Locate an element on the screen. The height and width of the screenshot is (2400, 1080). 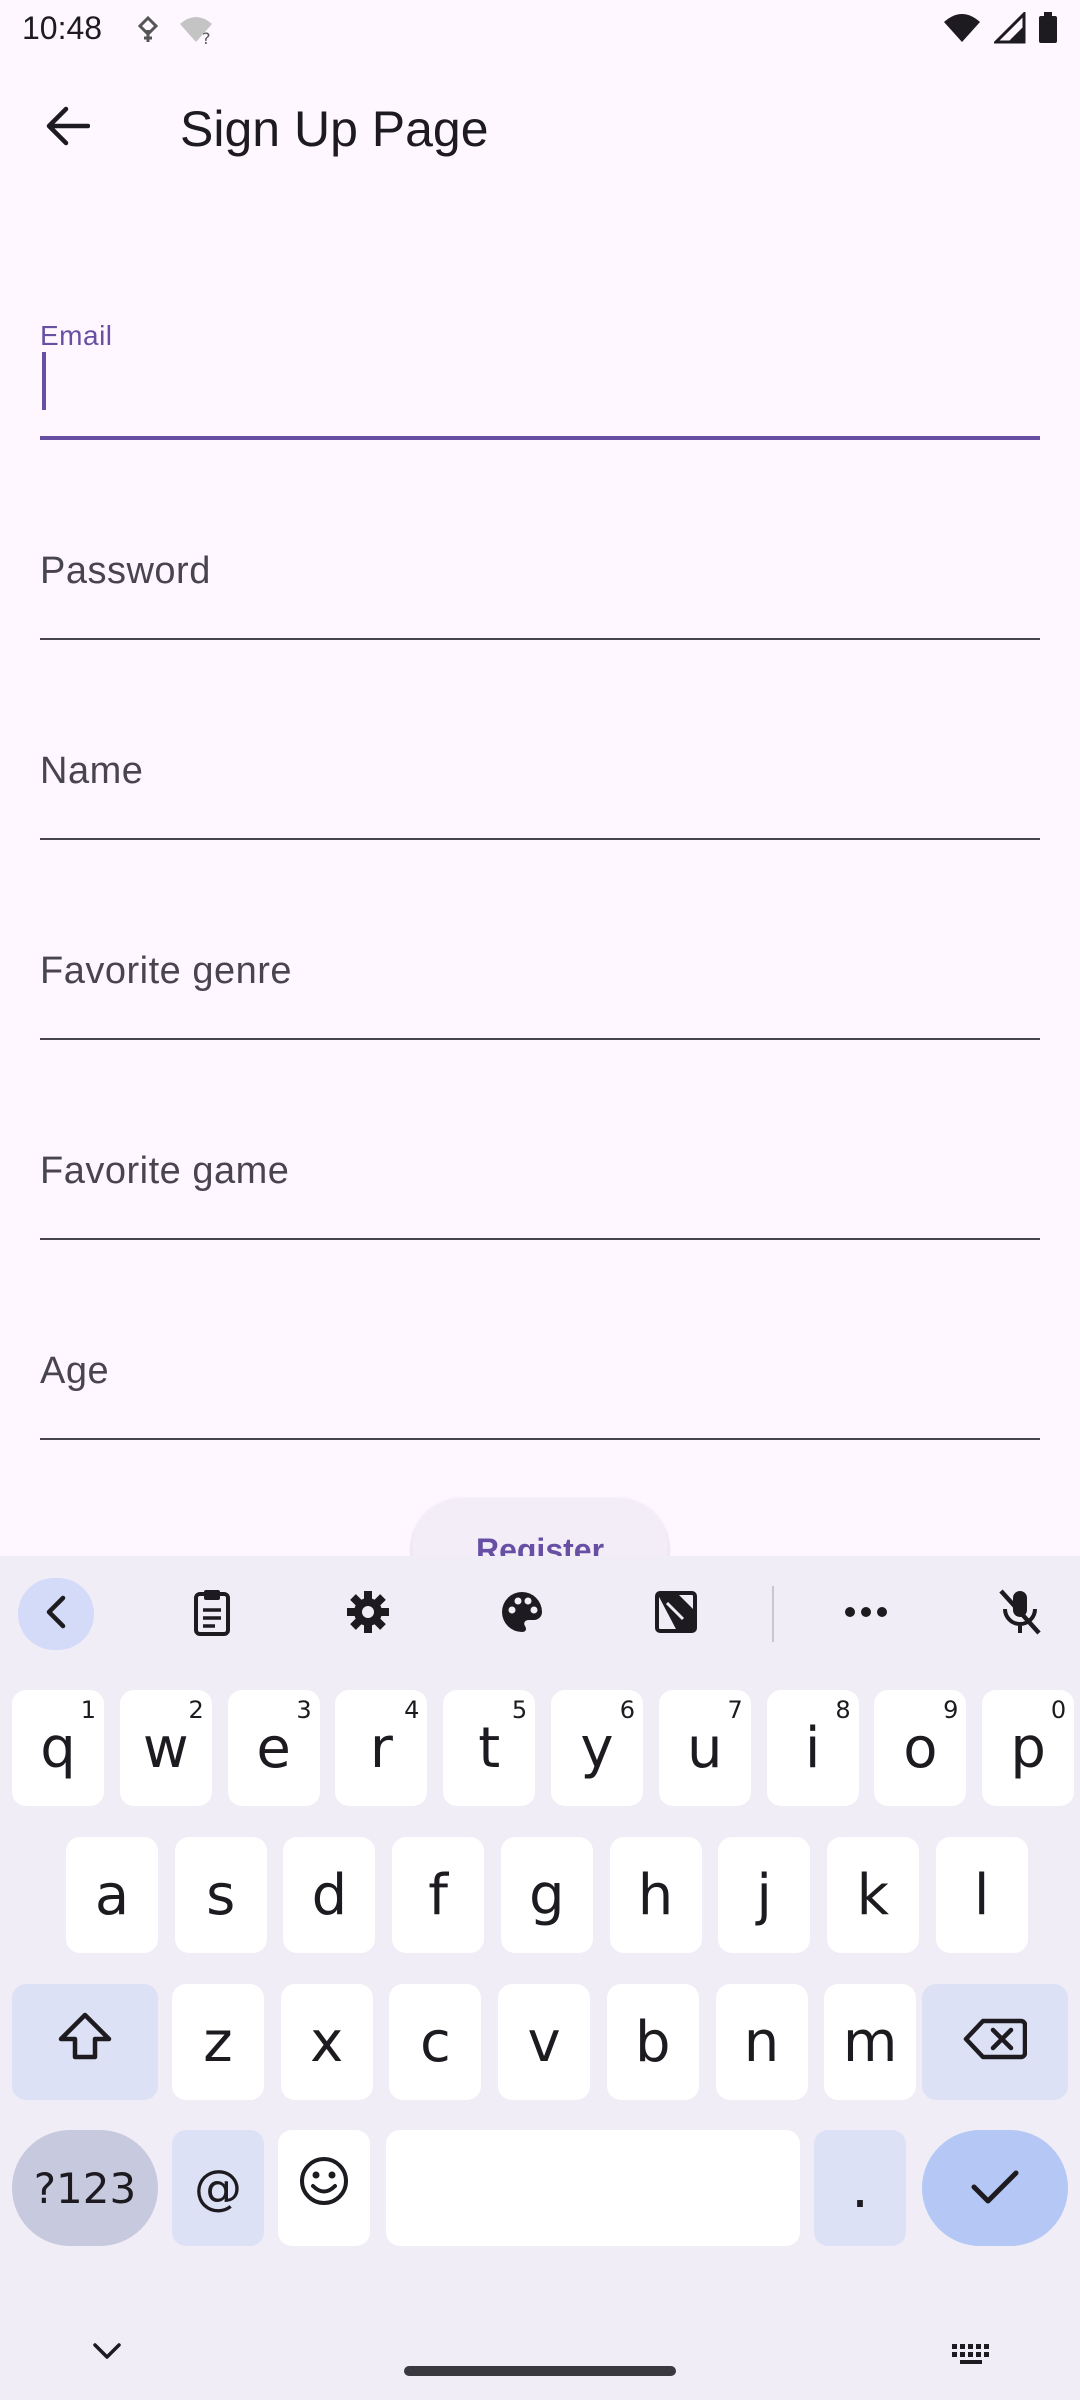
more-options-button is located at coordinates (866, 1614).